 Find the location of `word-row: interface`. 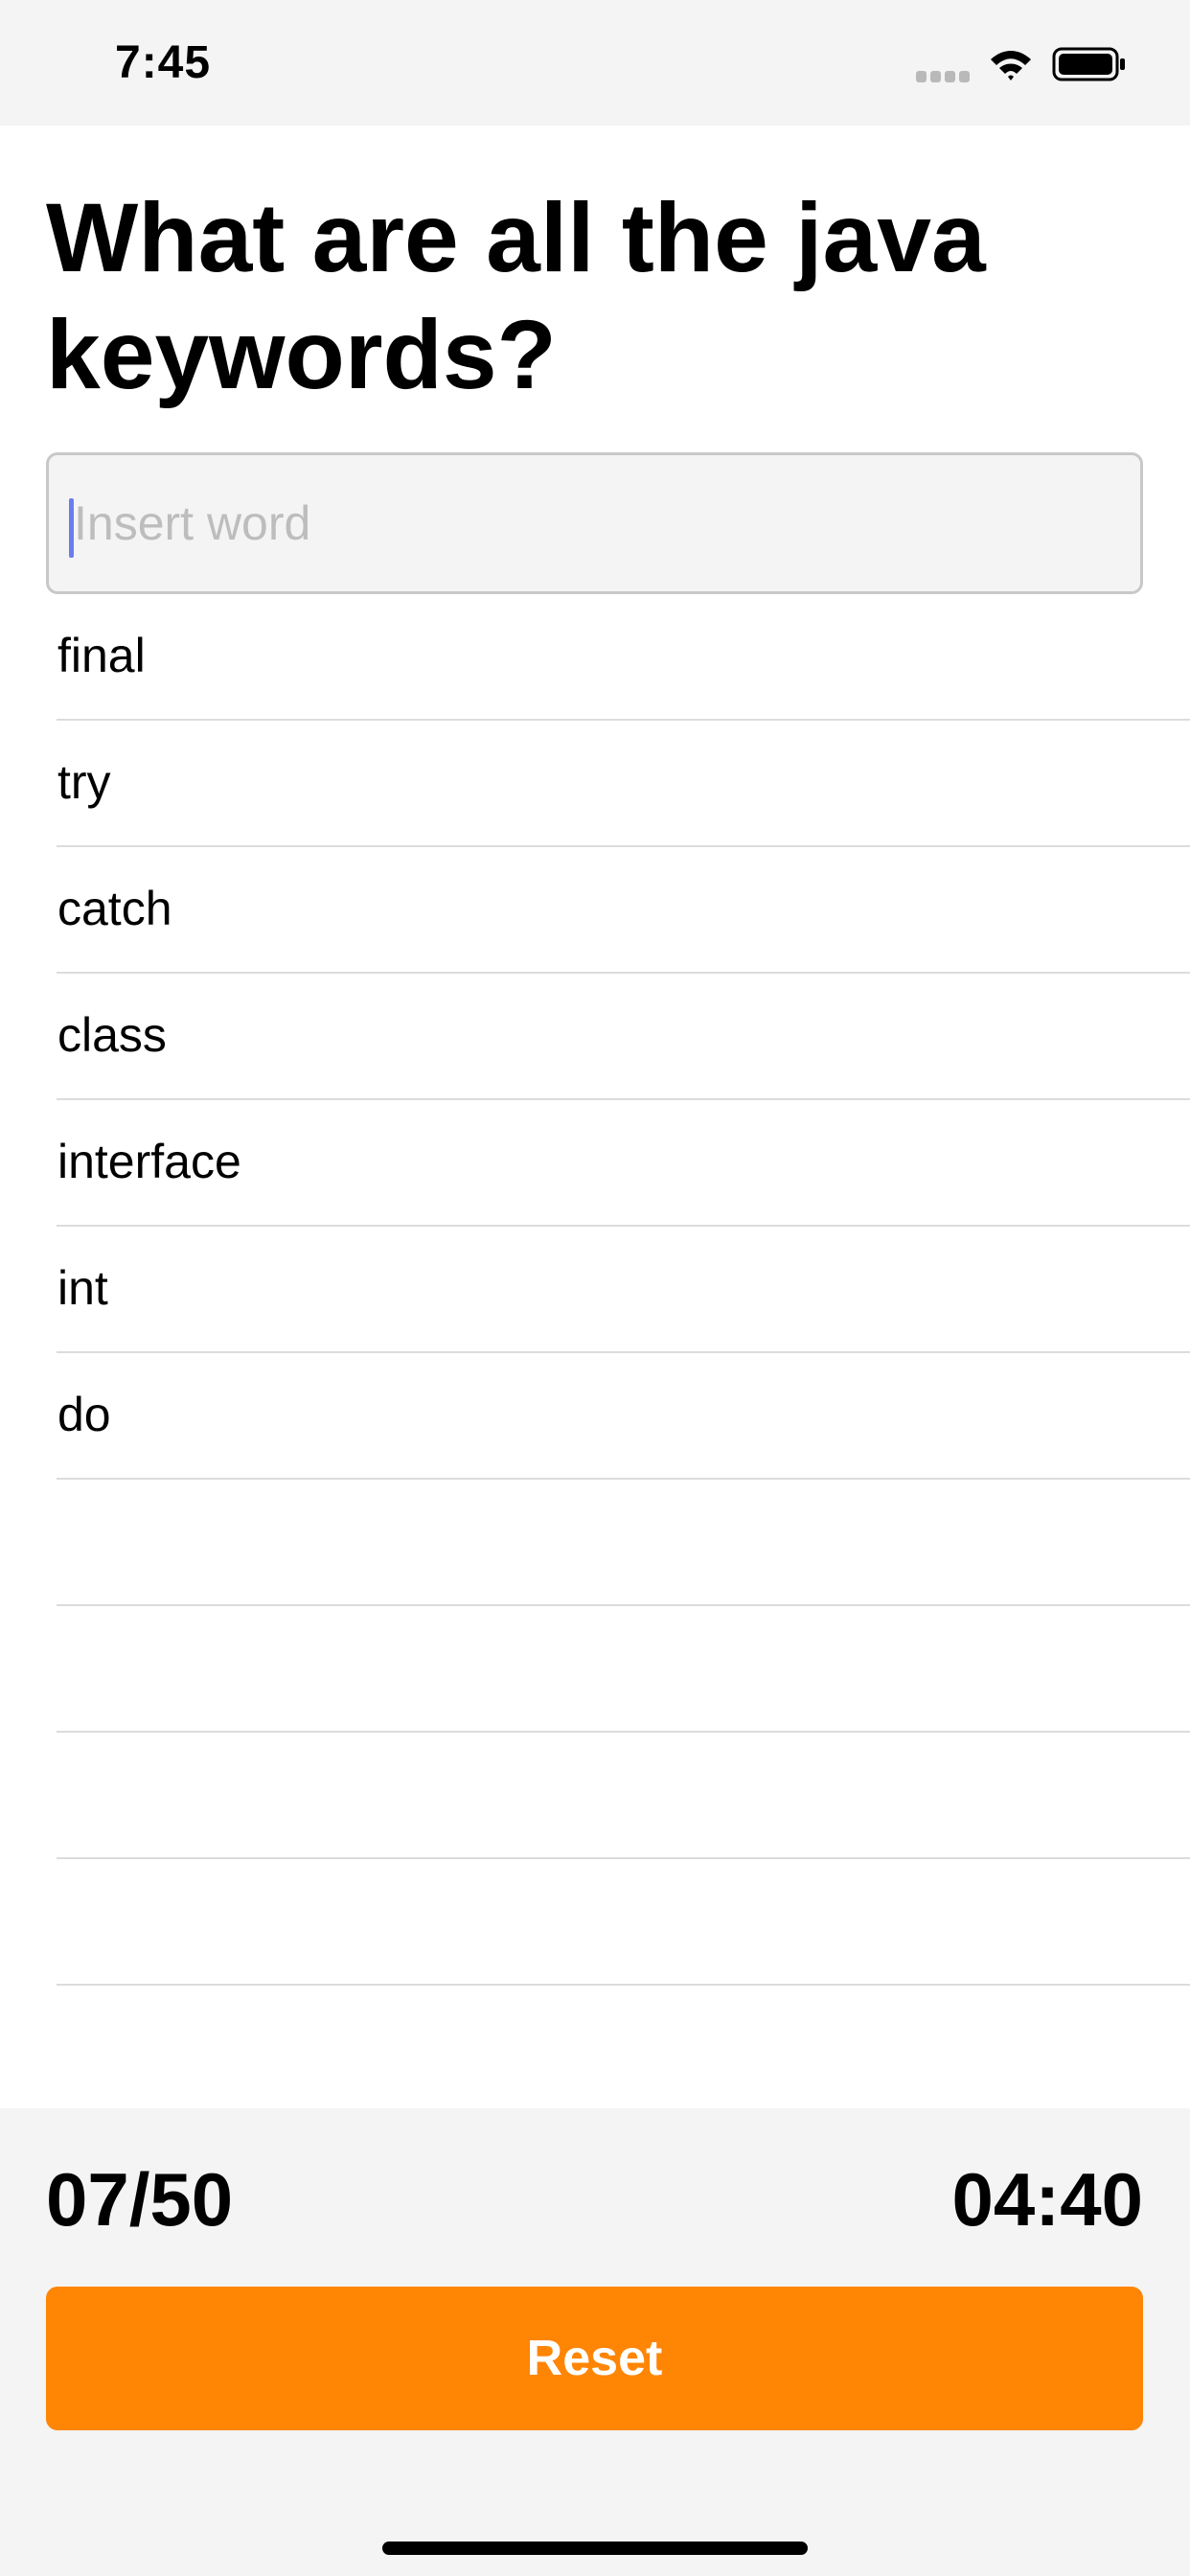

word-row: interface is located at coordinates (595, 1163).